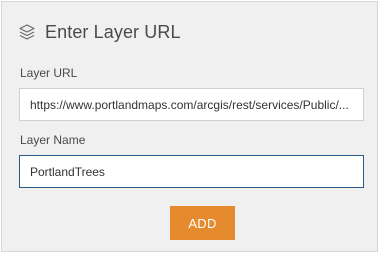 Image resolution: width=379 pixels, height=253 pixels. Describe the element at coordinates (49, 73) in the screenshot. I see `layer-url-label: Layer URL` at that location.